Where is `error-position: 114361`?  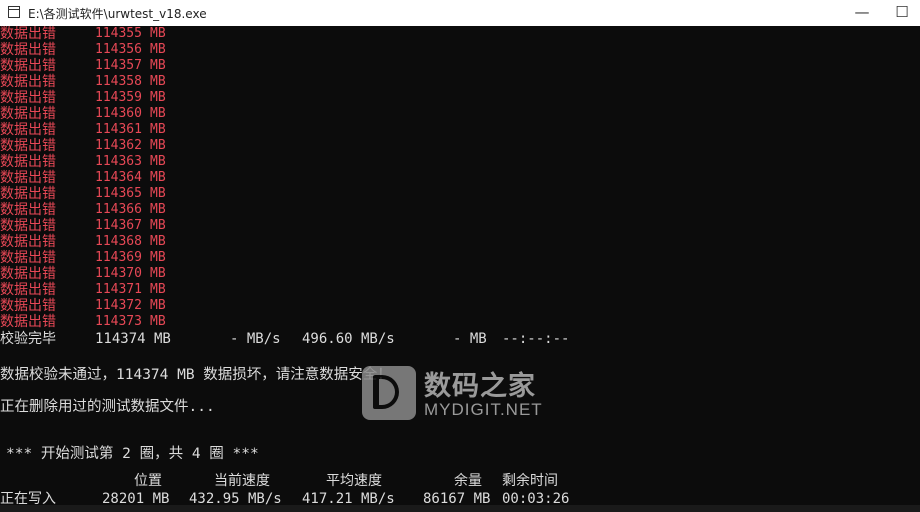
error-position: 114361 is located at coordinates (118, 129).